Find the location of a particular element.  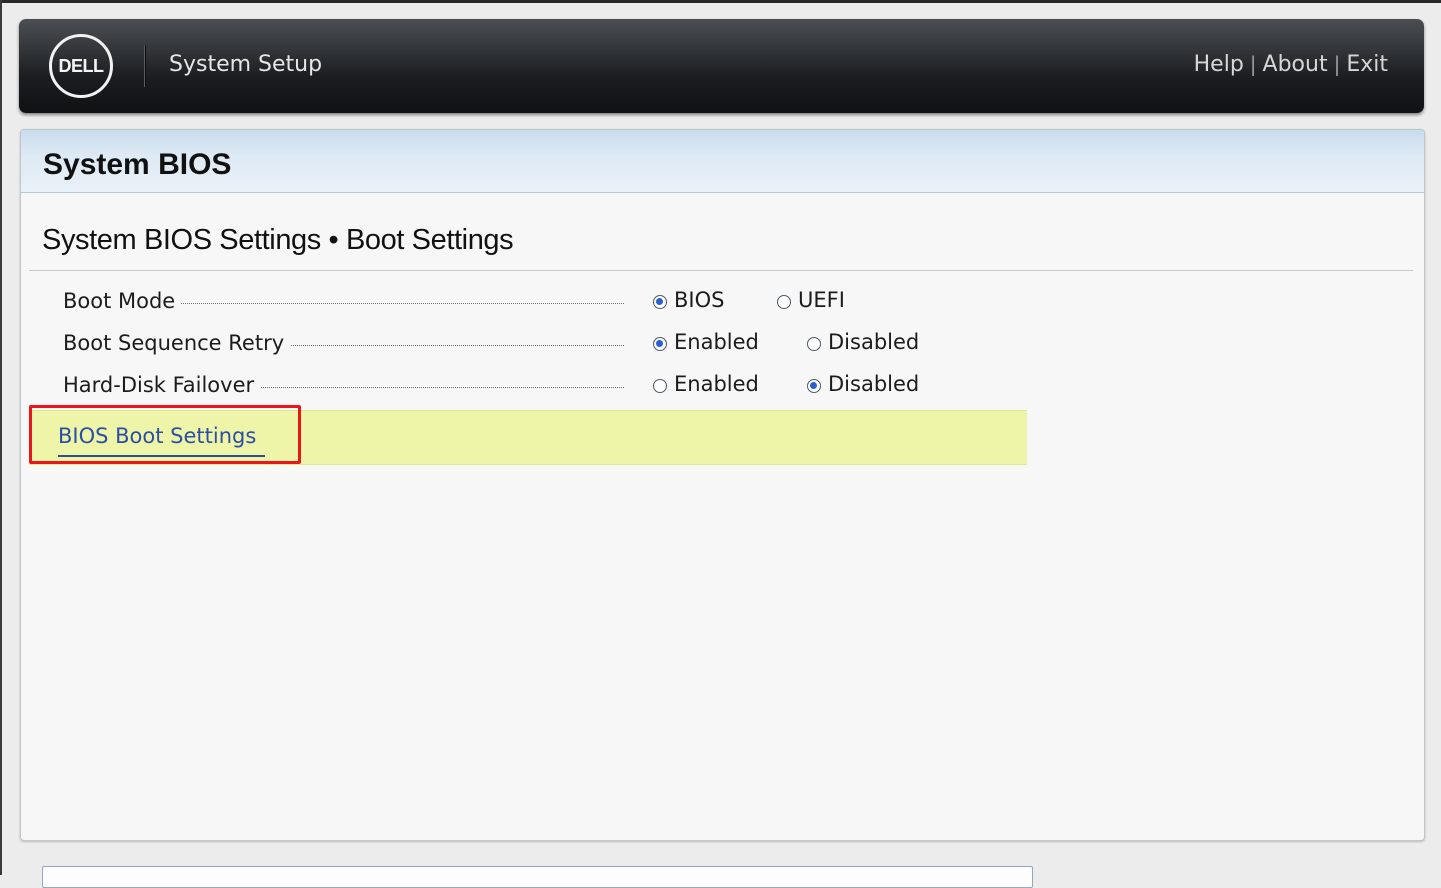

setting-label: Boot Mode is located at coordinates (122, 301).